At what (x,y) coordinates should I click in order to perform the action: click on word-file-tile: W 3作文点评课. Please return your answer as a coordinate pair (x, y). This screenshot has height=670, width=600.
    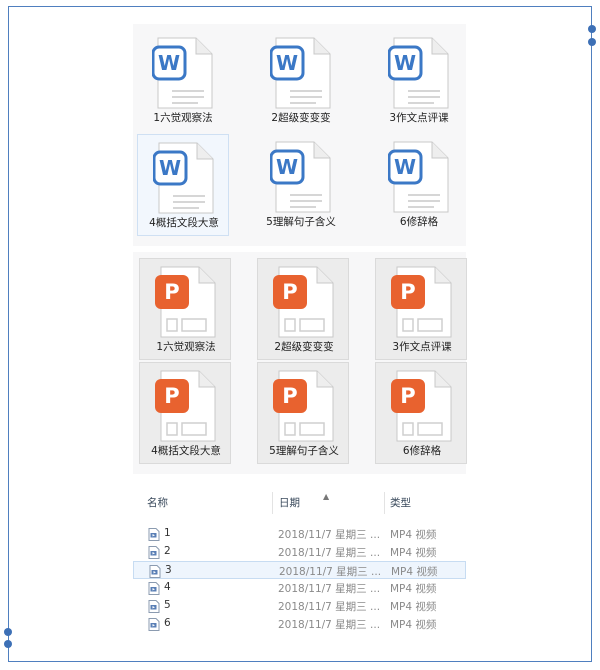
    Looking at the image, I should click on (419, 81).